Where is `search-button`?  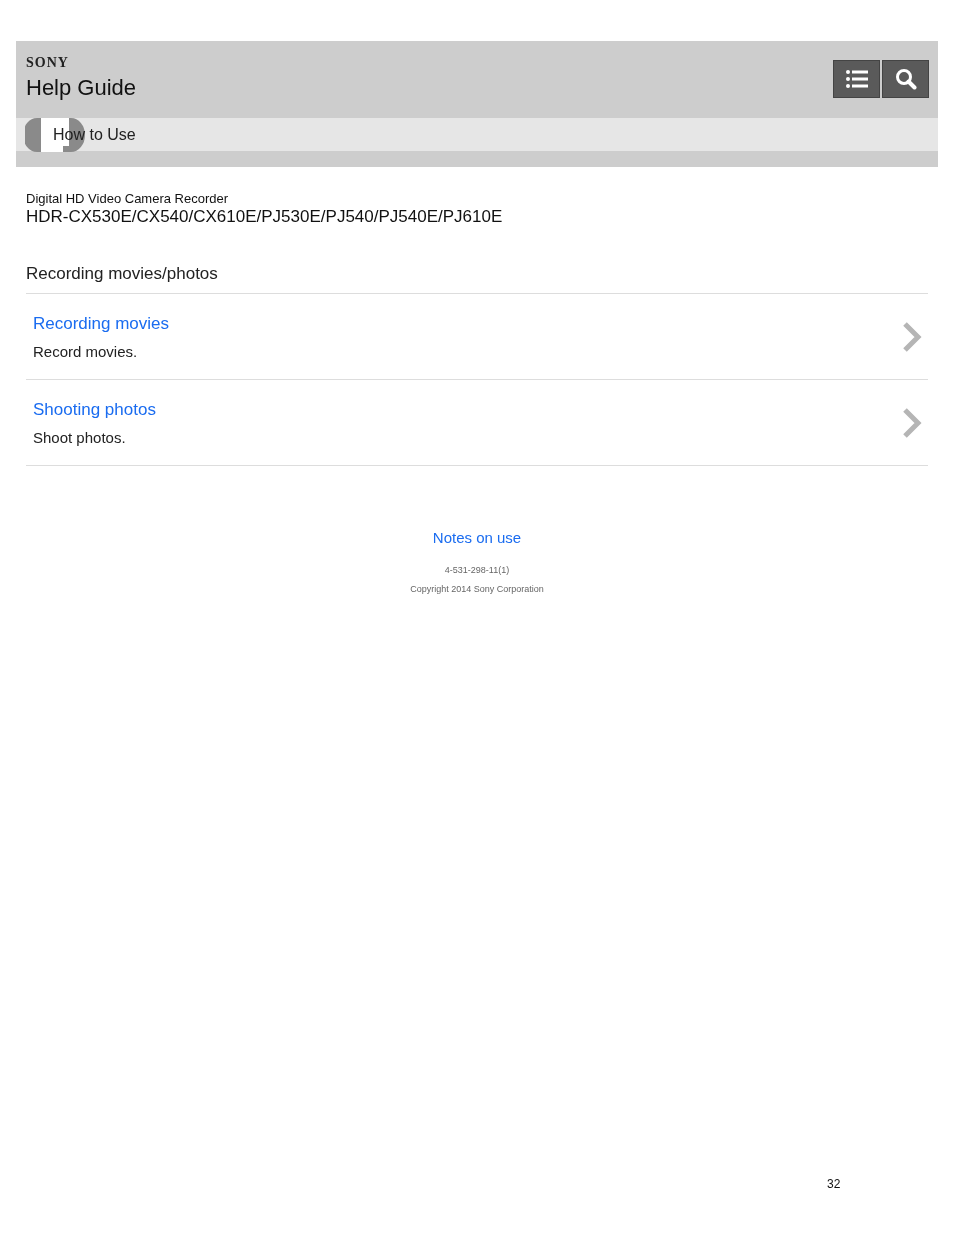
search-button is located at coordinates (905, 79).